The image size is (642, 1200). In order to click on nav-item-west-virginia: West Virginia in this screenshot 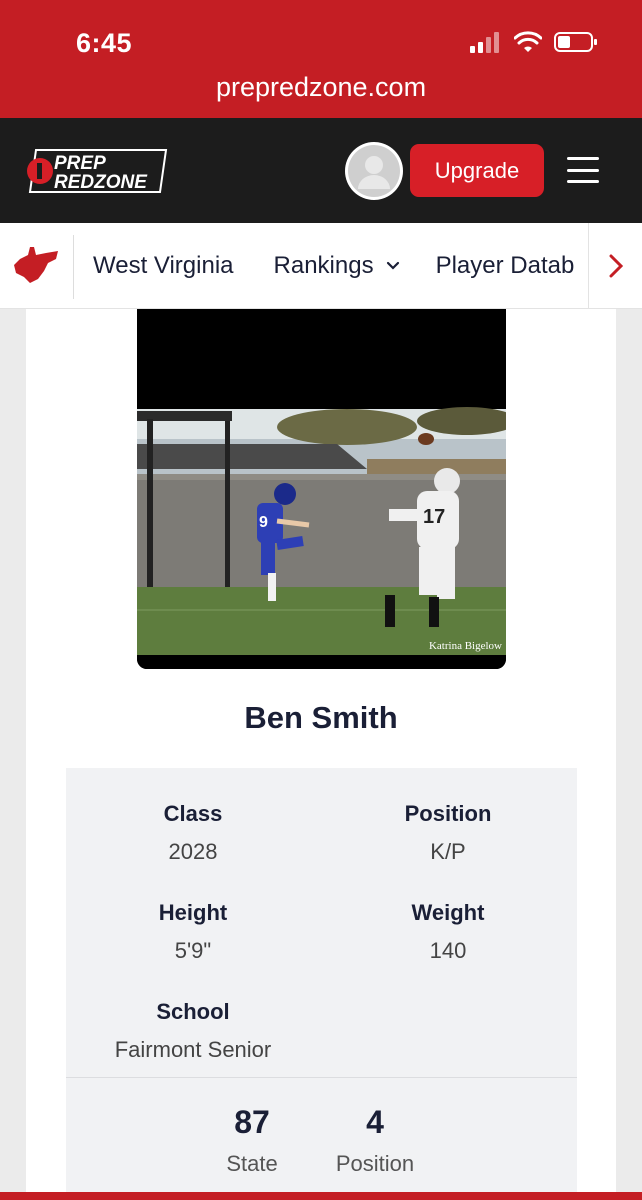, I will do `click(163, 266)`.